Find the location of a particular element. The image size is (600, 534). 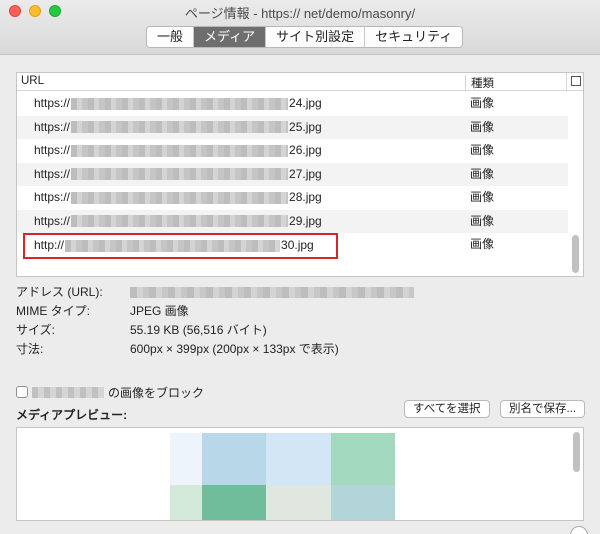

table-row: https://24.jpg 画像 is located at coordinates (292, 104).